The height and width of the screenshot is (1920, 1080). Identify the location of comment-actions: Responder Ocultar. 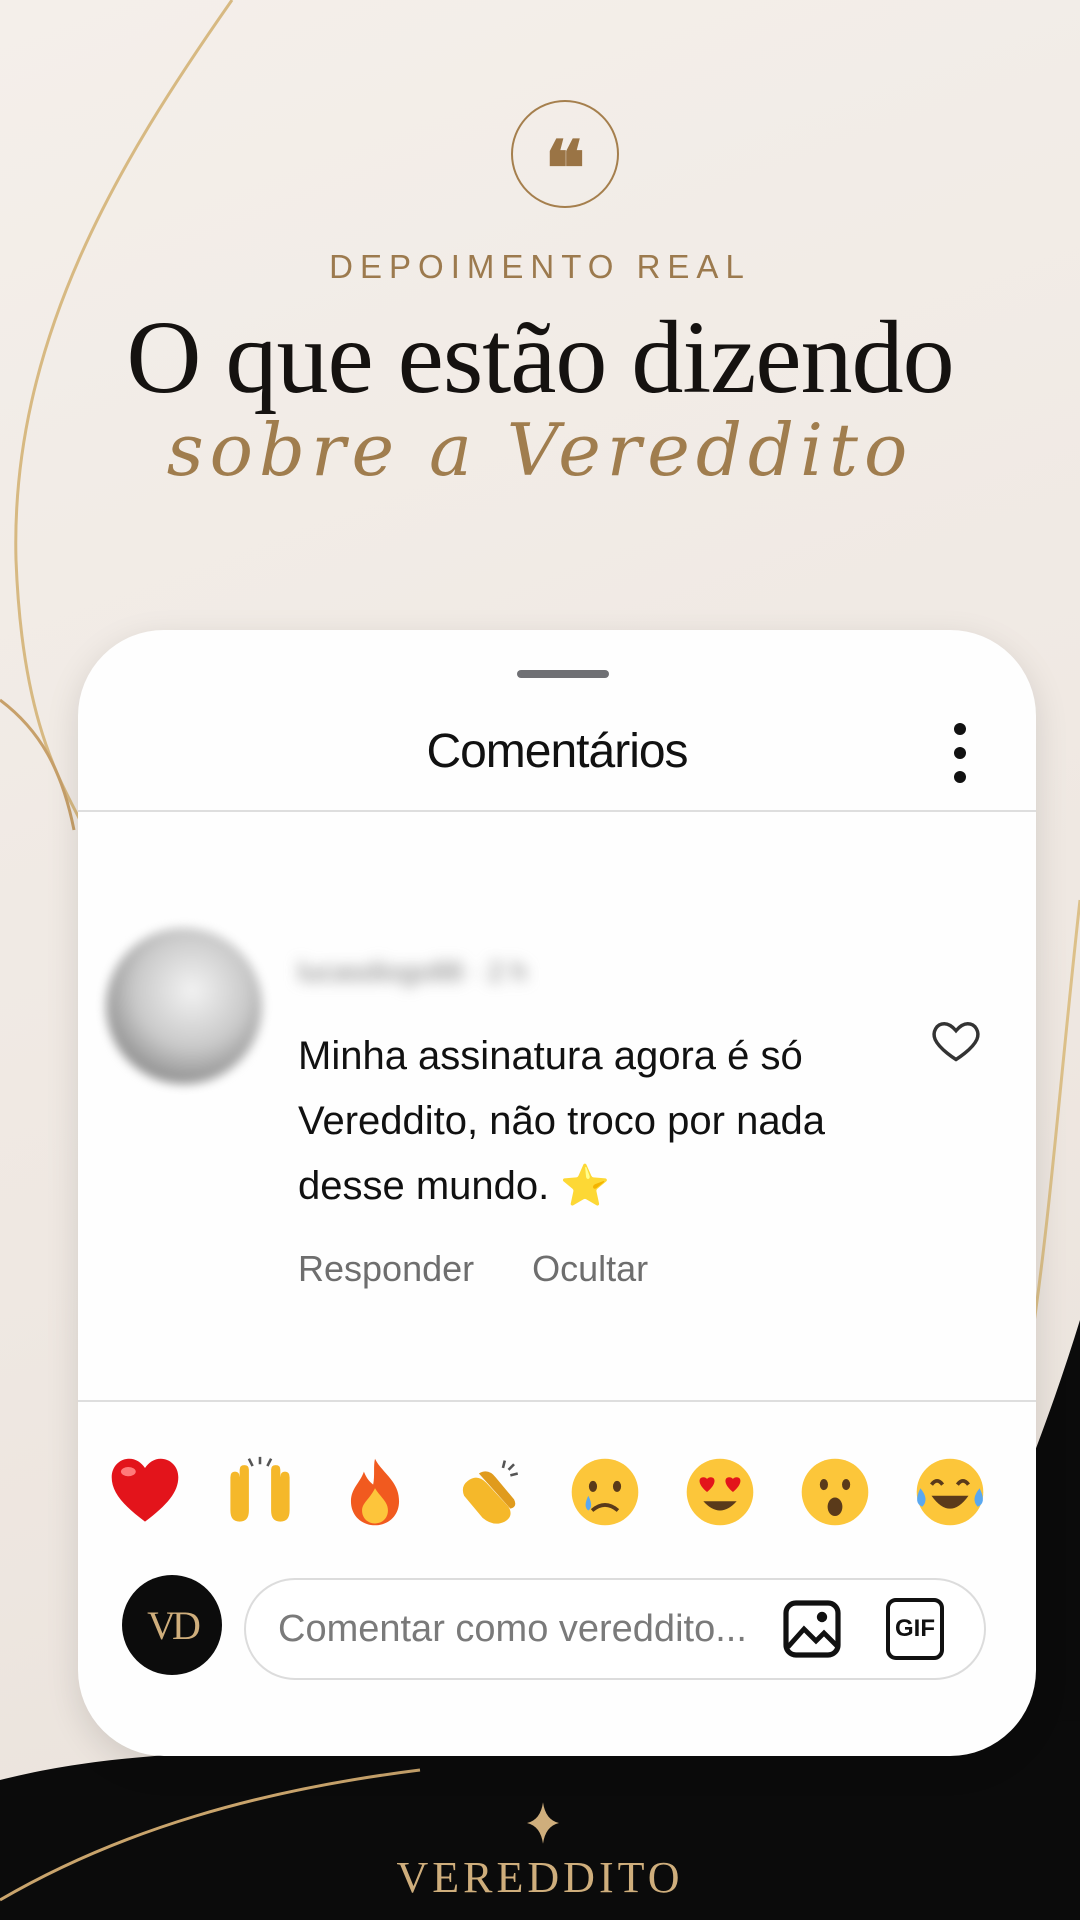
(497, 1269).